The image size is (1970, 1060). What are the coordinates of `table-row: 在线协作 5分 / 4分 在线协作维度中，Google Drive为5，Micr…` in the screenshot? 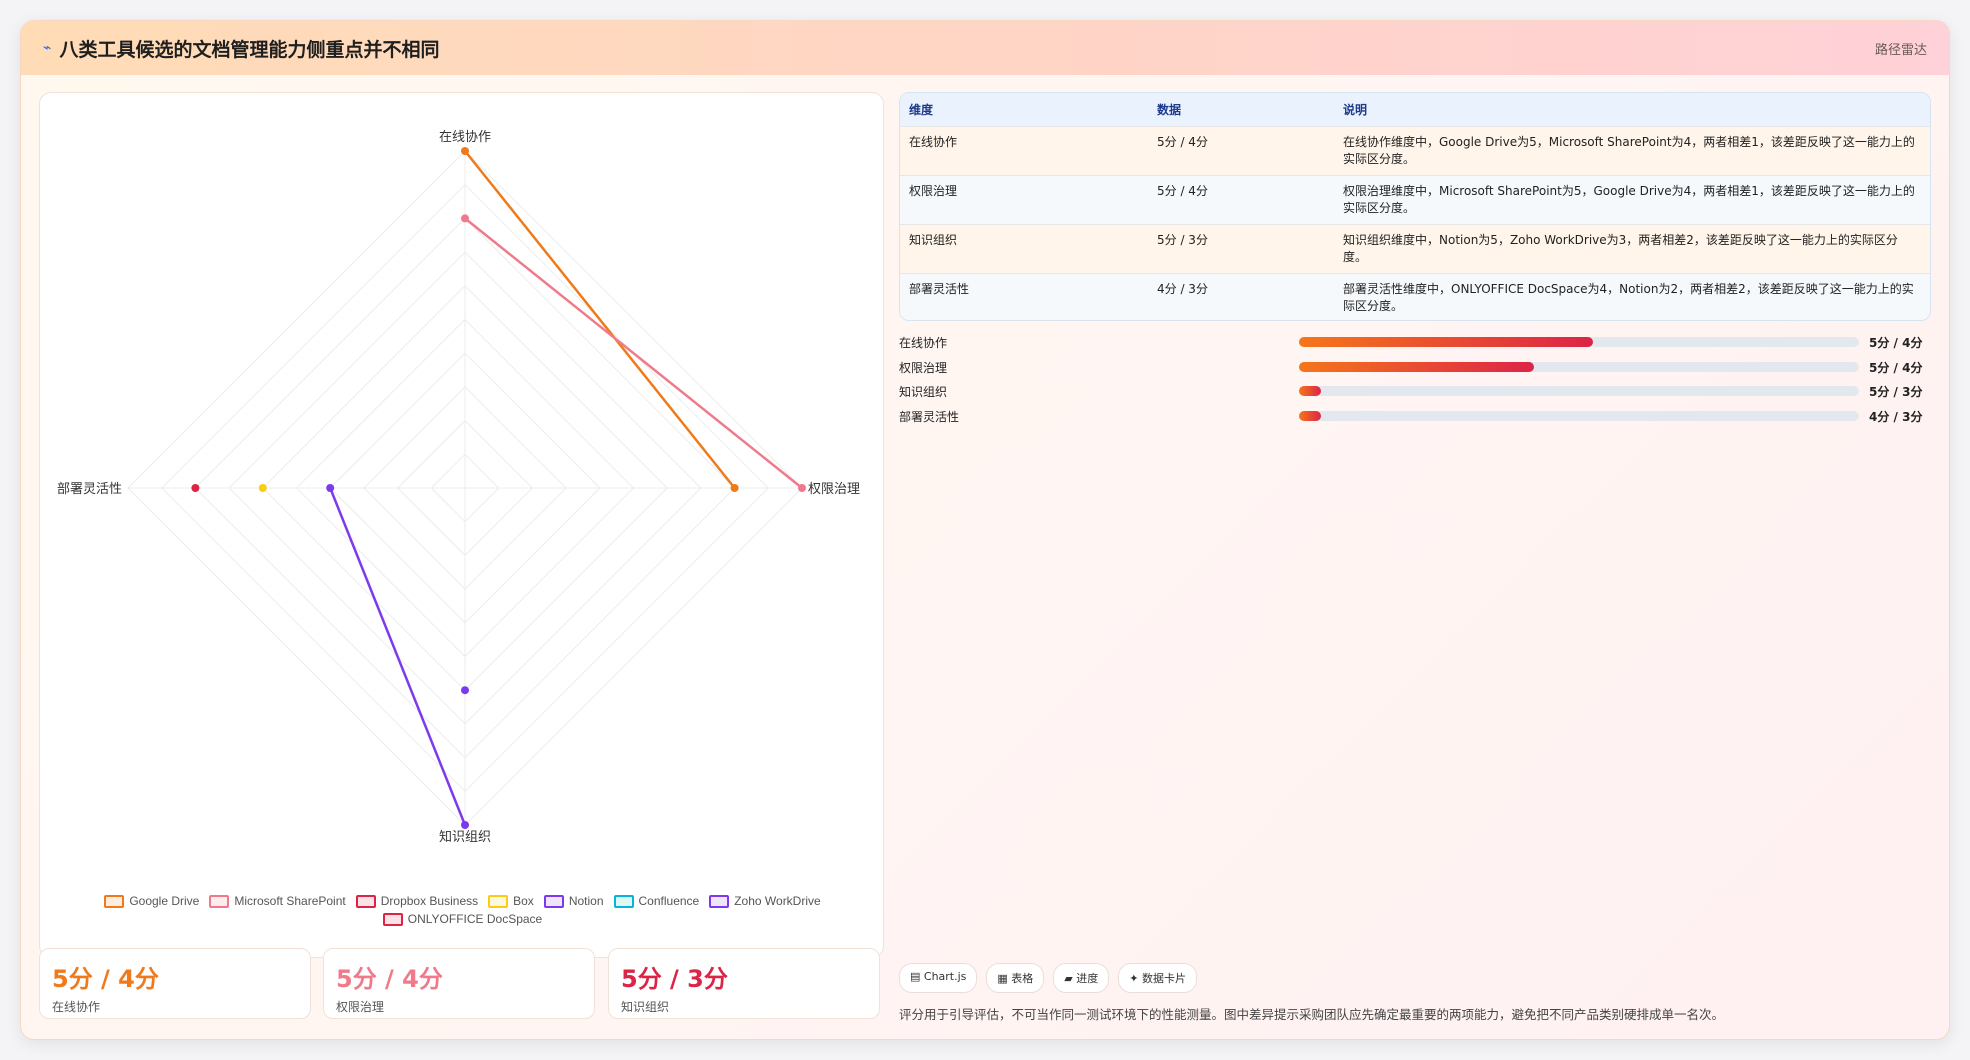 It's located at (1415, 150).